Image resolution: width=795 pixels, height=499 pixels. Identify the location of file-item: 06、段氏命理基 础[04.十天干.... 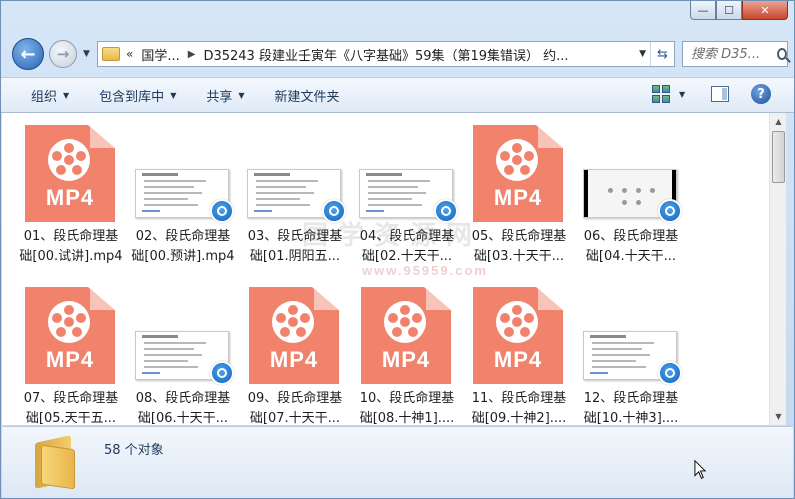
(631, 194).